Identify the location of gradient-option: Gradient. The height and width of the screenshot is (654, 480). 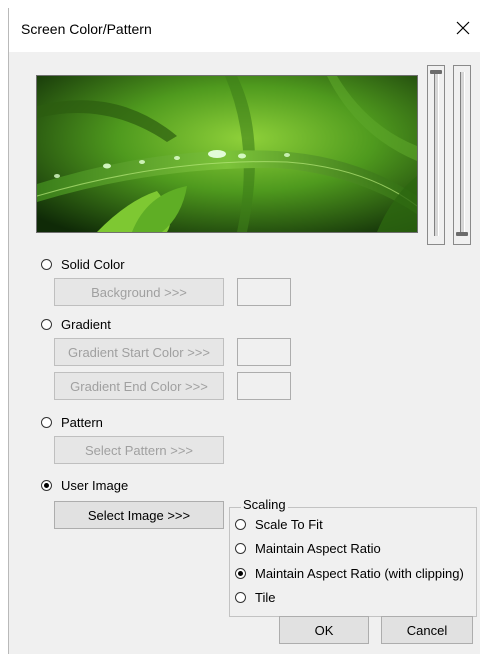
(76, 324).